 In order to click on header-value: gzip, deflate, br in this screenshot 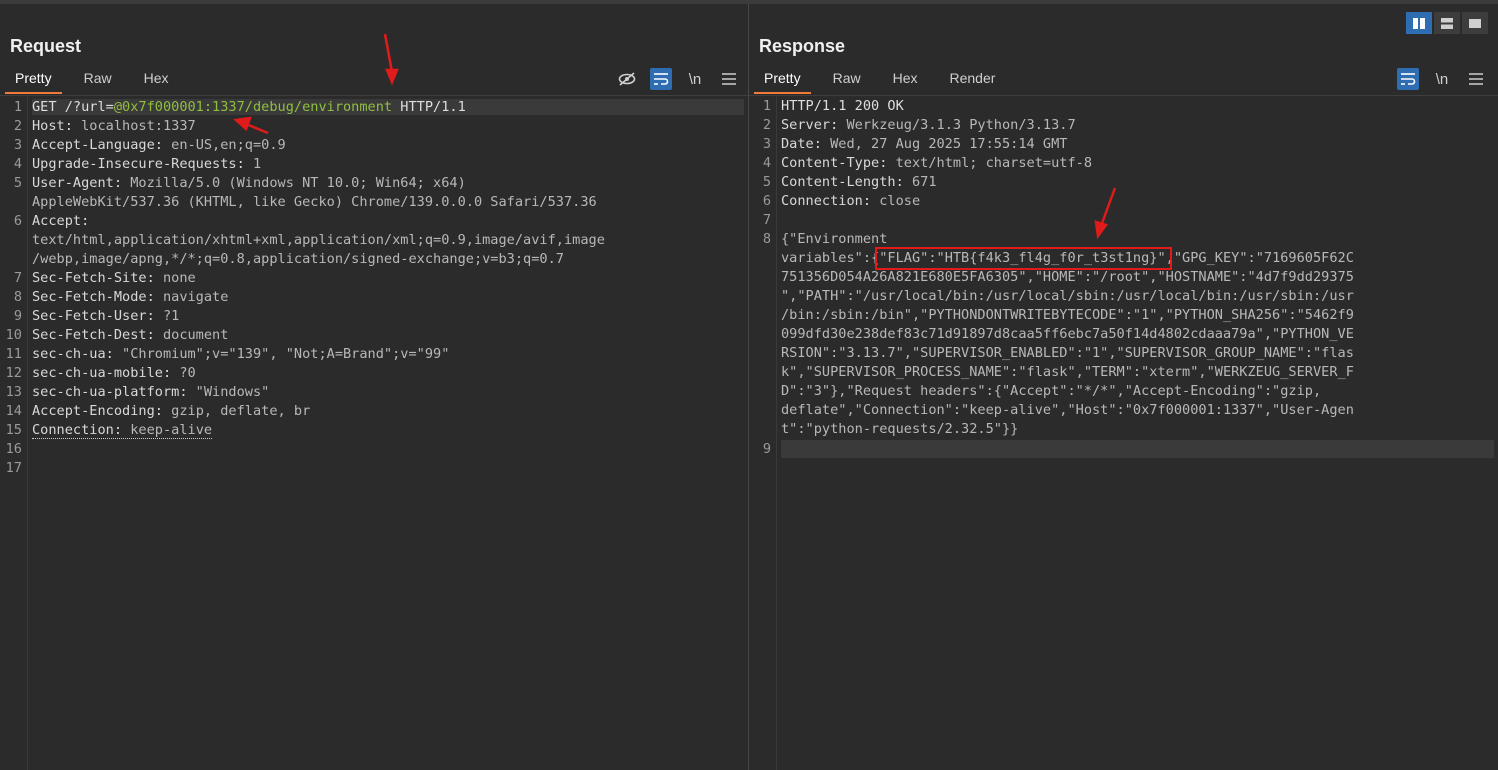, I will do `click(236, 411)`.